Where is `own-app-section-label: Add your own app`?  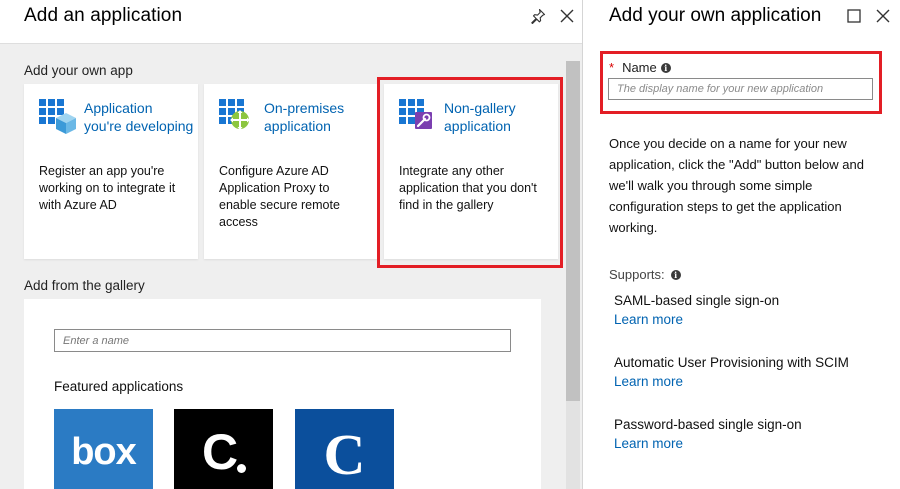
own-app-section-label: Add your own app is located at coordinates (78, 70).